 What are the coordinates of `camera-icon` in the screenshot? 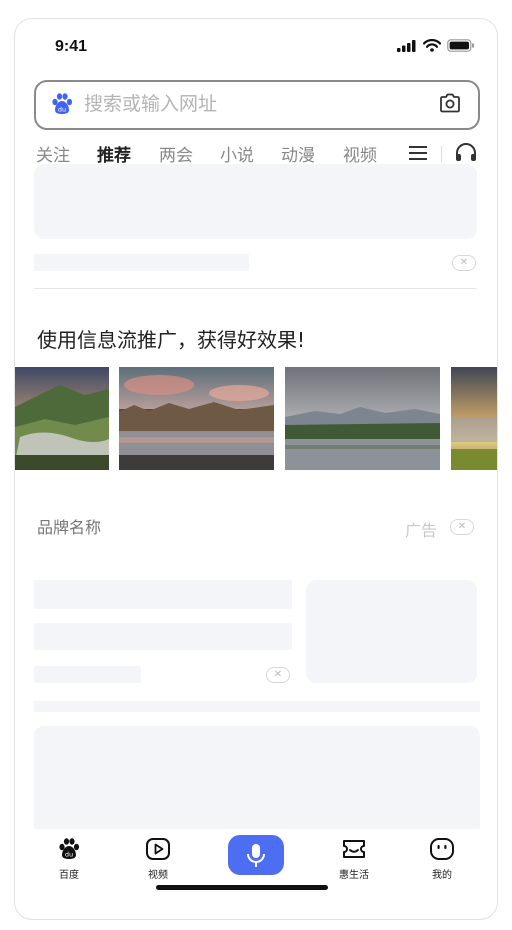 It's located at (450, 103).